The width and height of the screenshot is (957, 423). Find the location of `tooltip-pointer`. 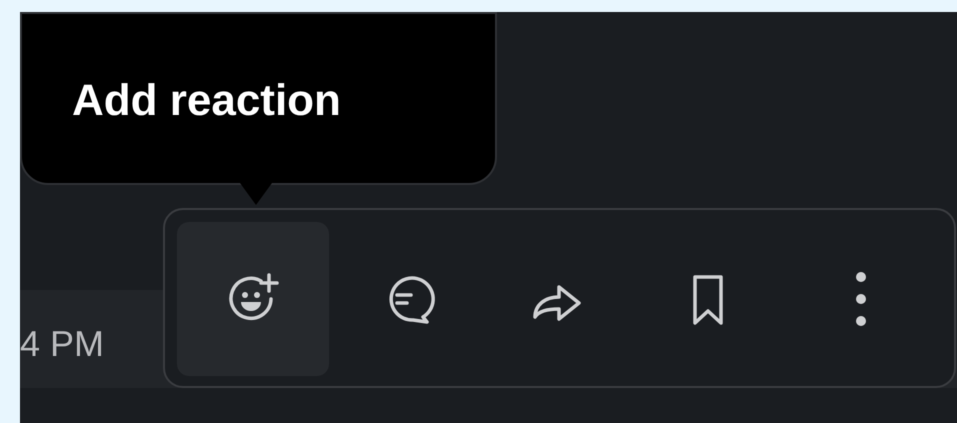

tooltip-pointer is located at coordinates (256, 194).